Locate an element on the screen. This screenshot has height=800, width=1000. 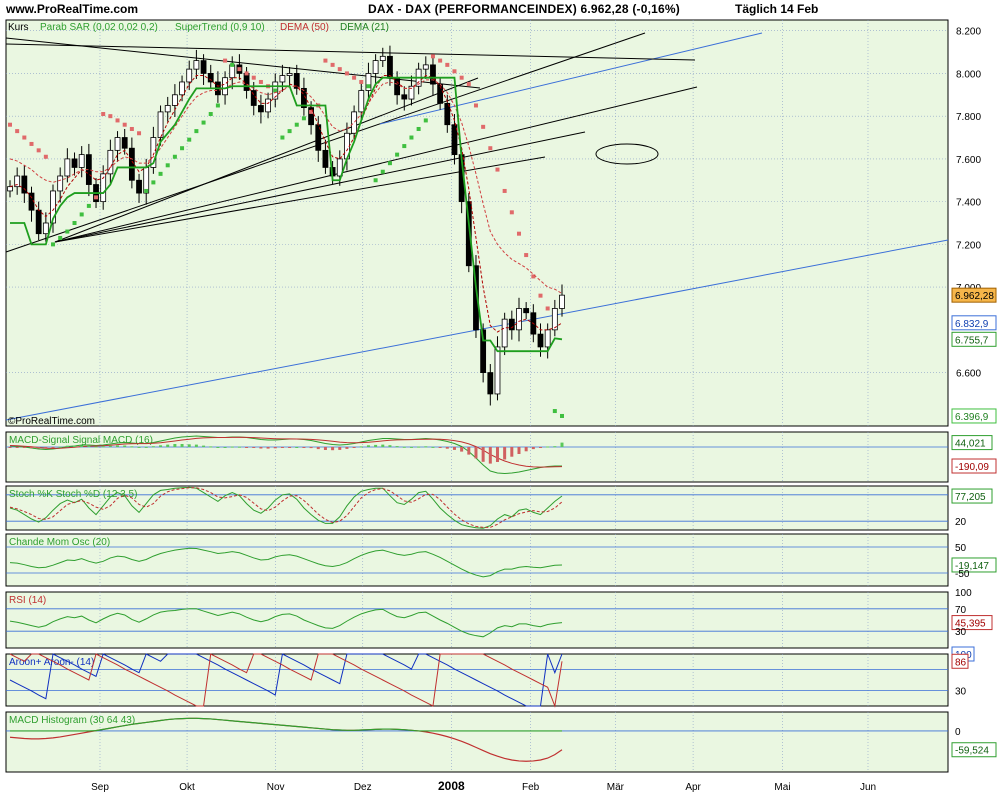
indicator-value-tag: -59,524 is located at coordinates (972, 751).